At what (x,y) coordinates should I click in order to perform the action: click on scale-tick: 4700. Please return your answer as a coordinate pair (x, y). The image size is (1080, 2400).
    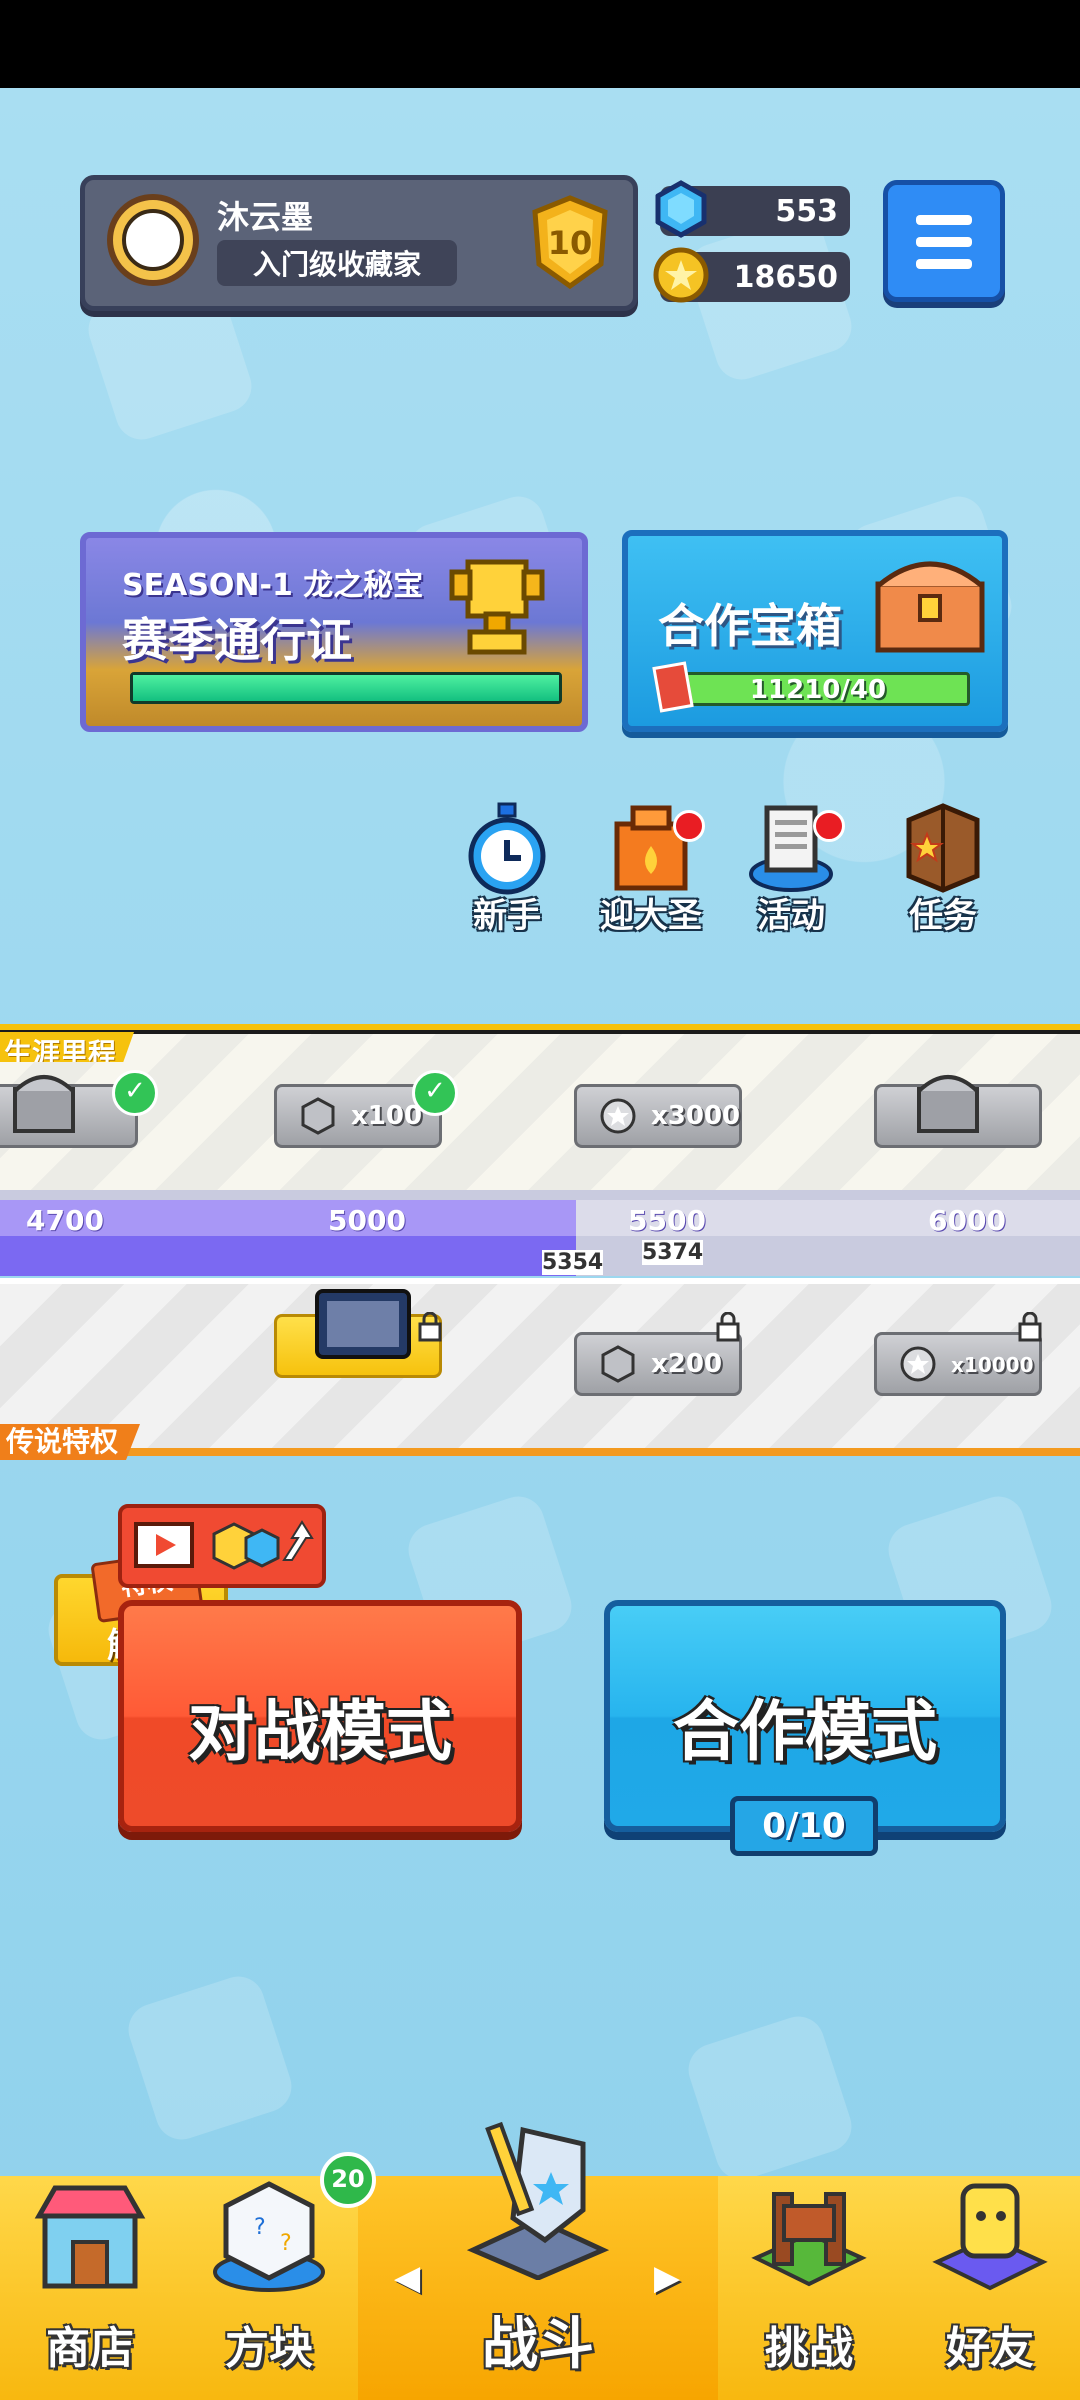
    Looking at the image, I should click on (65, 1220).